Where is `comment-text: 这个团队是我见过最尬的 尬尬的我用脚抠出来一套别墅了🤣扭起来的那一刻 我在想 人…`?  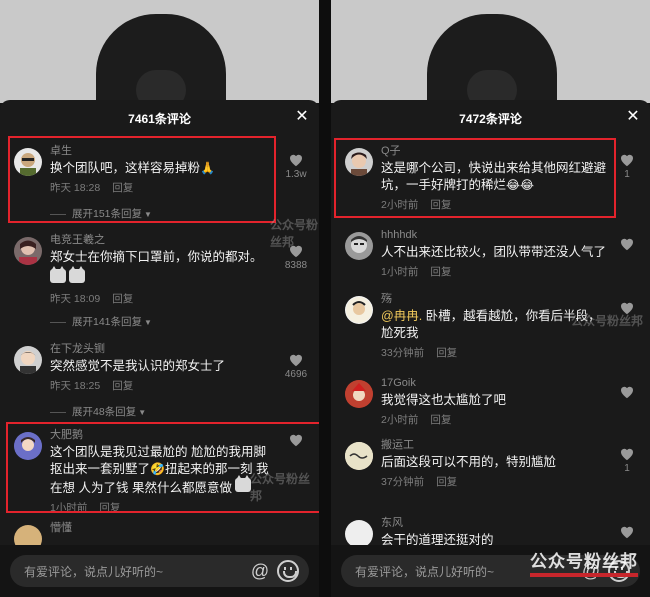
comment-text: 这个团队是我见过最尬的 尬尬的我用脚抠出来一套别墅了🤣扭起来的那一刻 我在想 人… is located at coordinates (159, 470).